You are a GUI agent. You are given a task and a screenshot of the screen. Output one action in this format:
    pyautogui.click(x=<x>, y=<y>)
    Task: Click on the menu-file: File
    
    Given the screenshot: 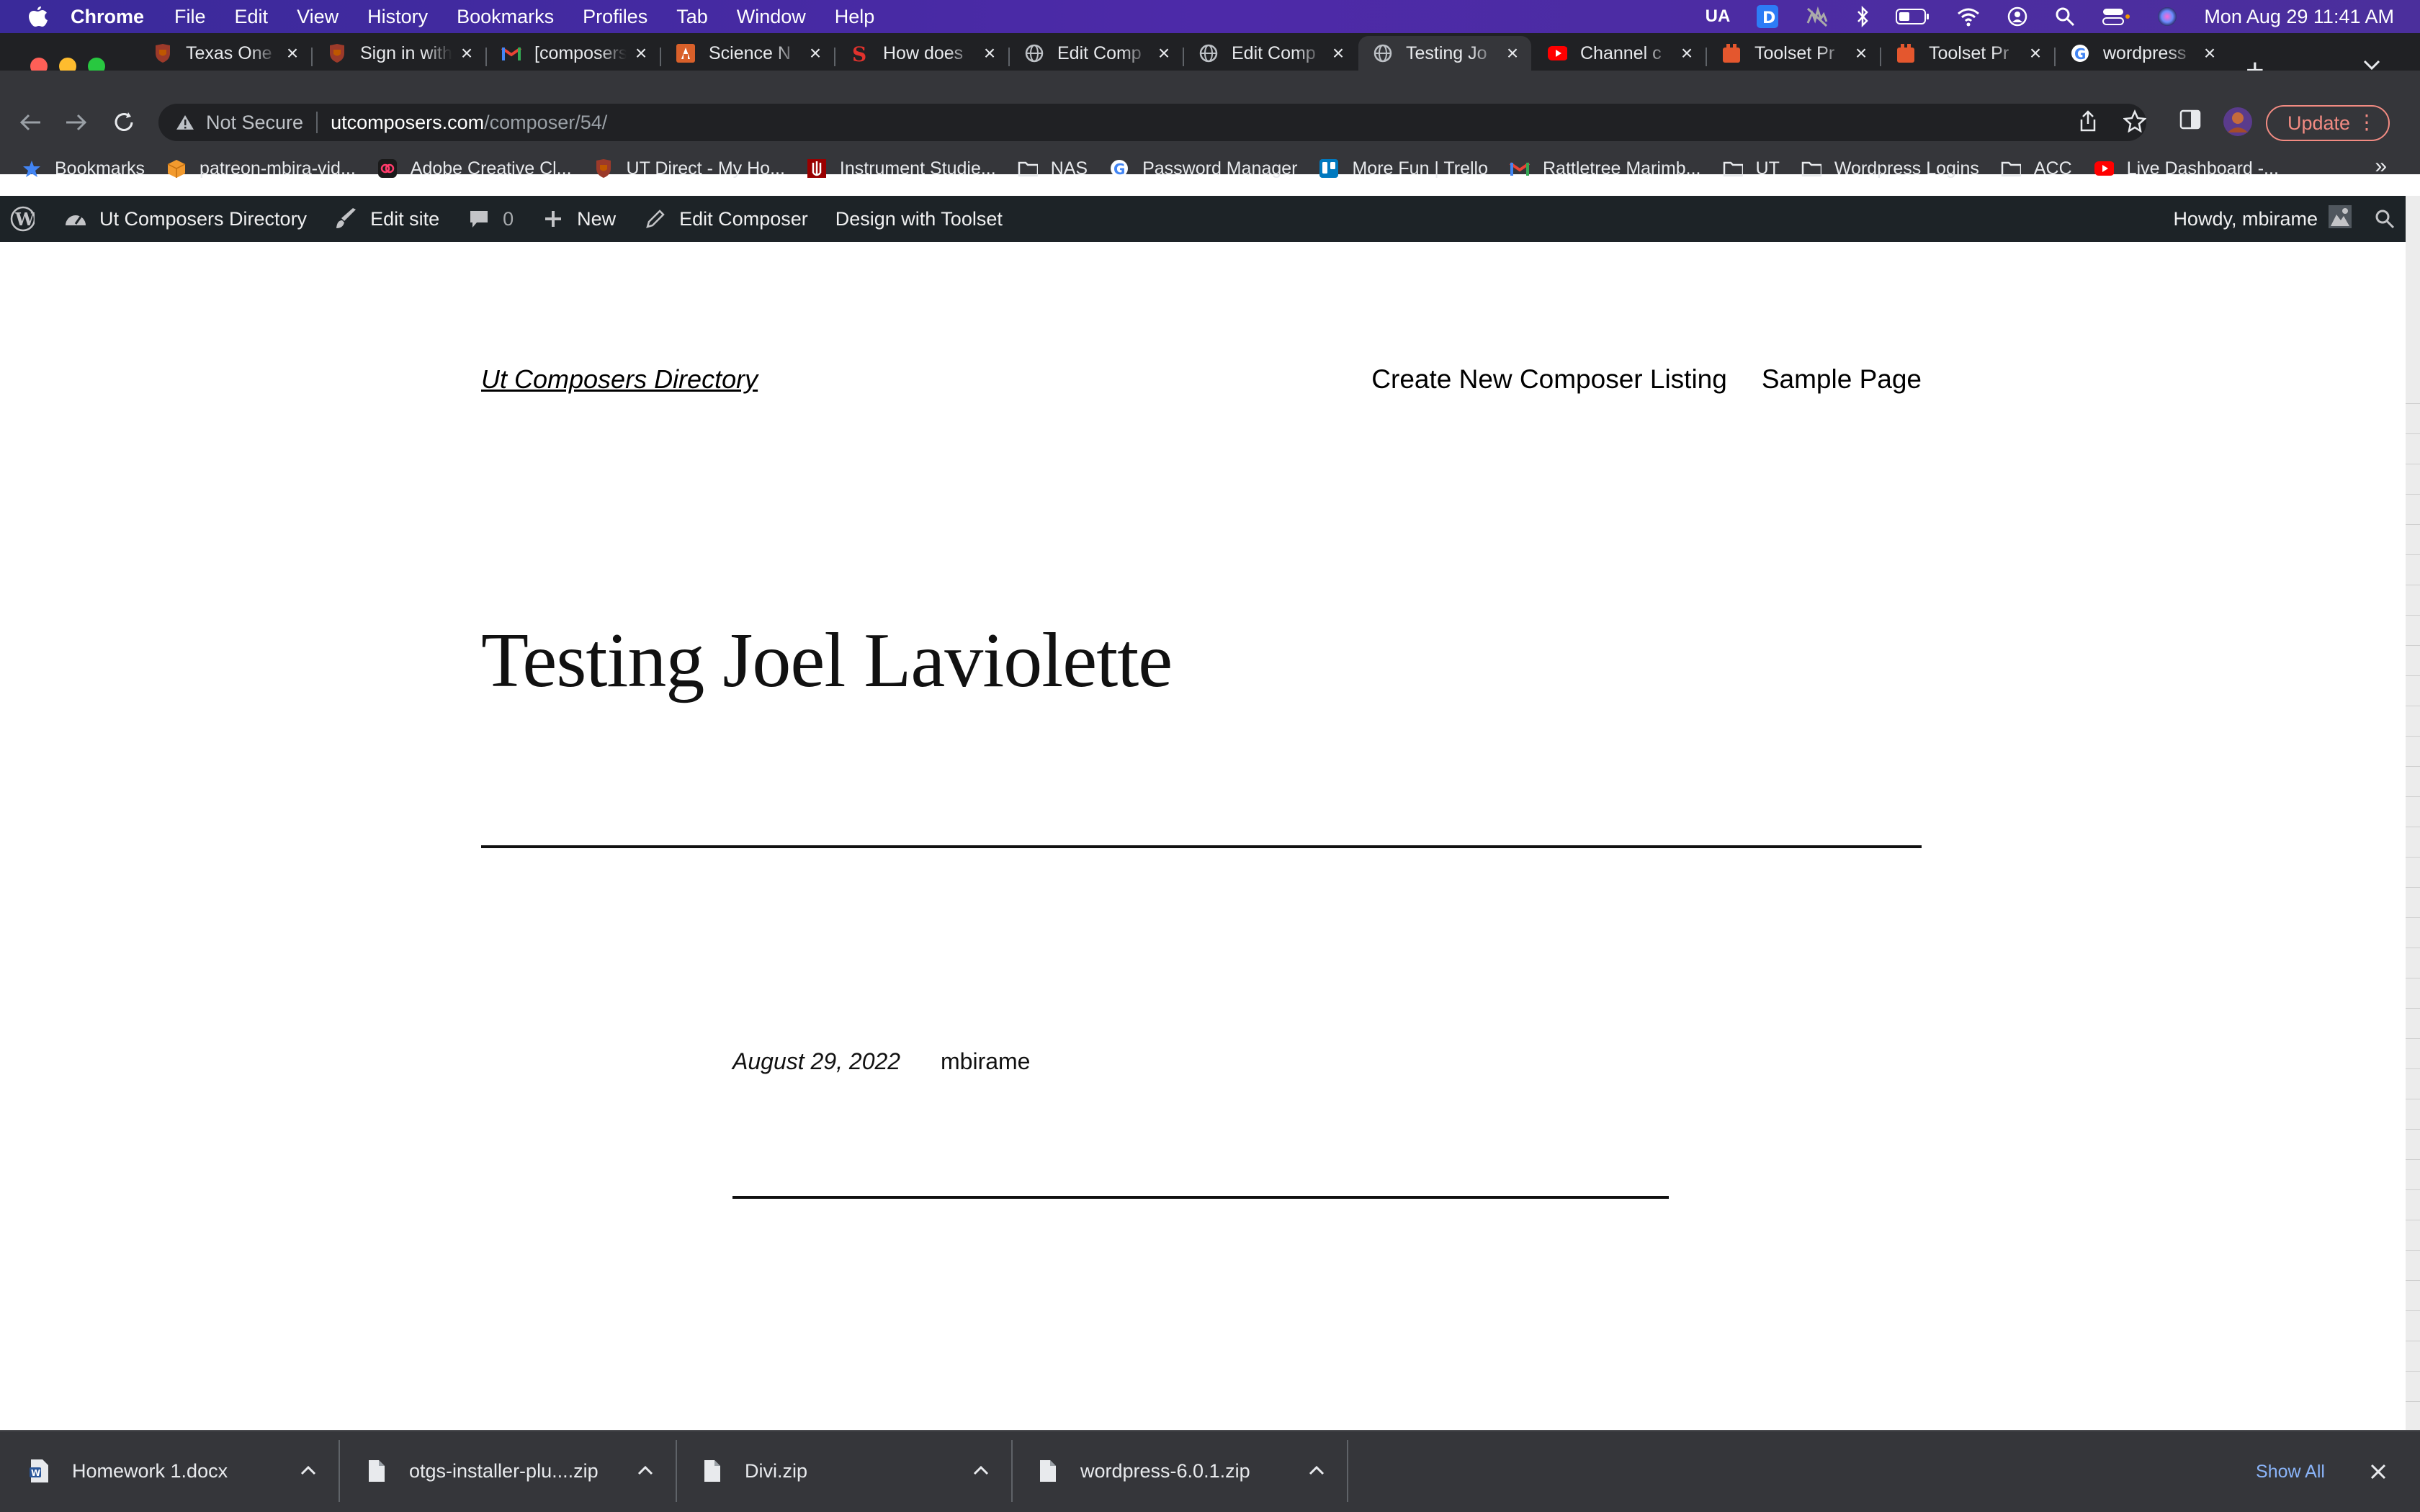 What is the action you would take?
    pyautogui.click(x=190, y=17)
    